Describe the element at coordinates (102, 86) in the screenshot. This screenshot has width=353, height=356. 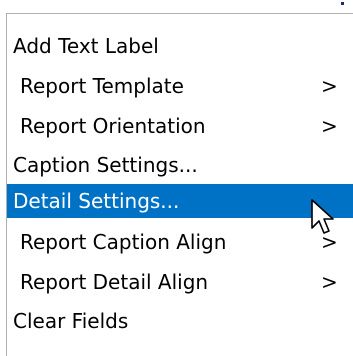
I see `menu-item-label: Report Template` at that location.